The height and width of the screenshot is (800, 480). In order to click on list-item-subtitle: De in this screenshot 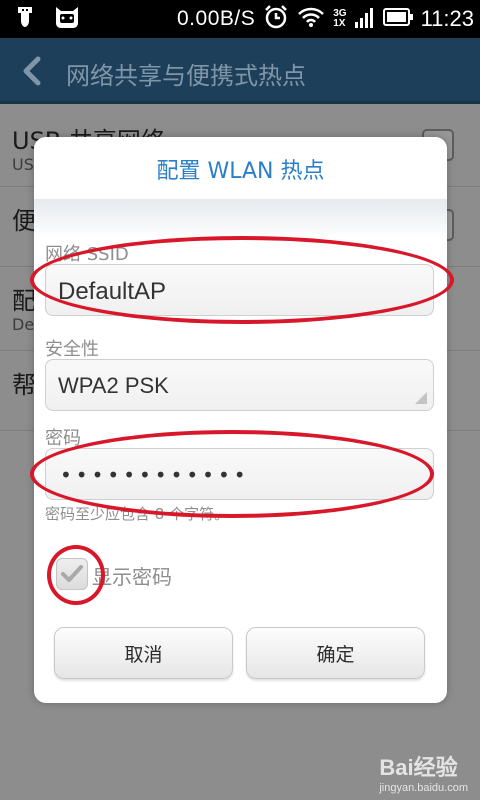, I will do `click(23, 324)`.